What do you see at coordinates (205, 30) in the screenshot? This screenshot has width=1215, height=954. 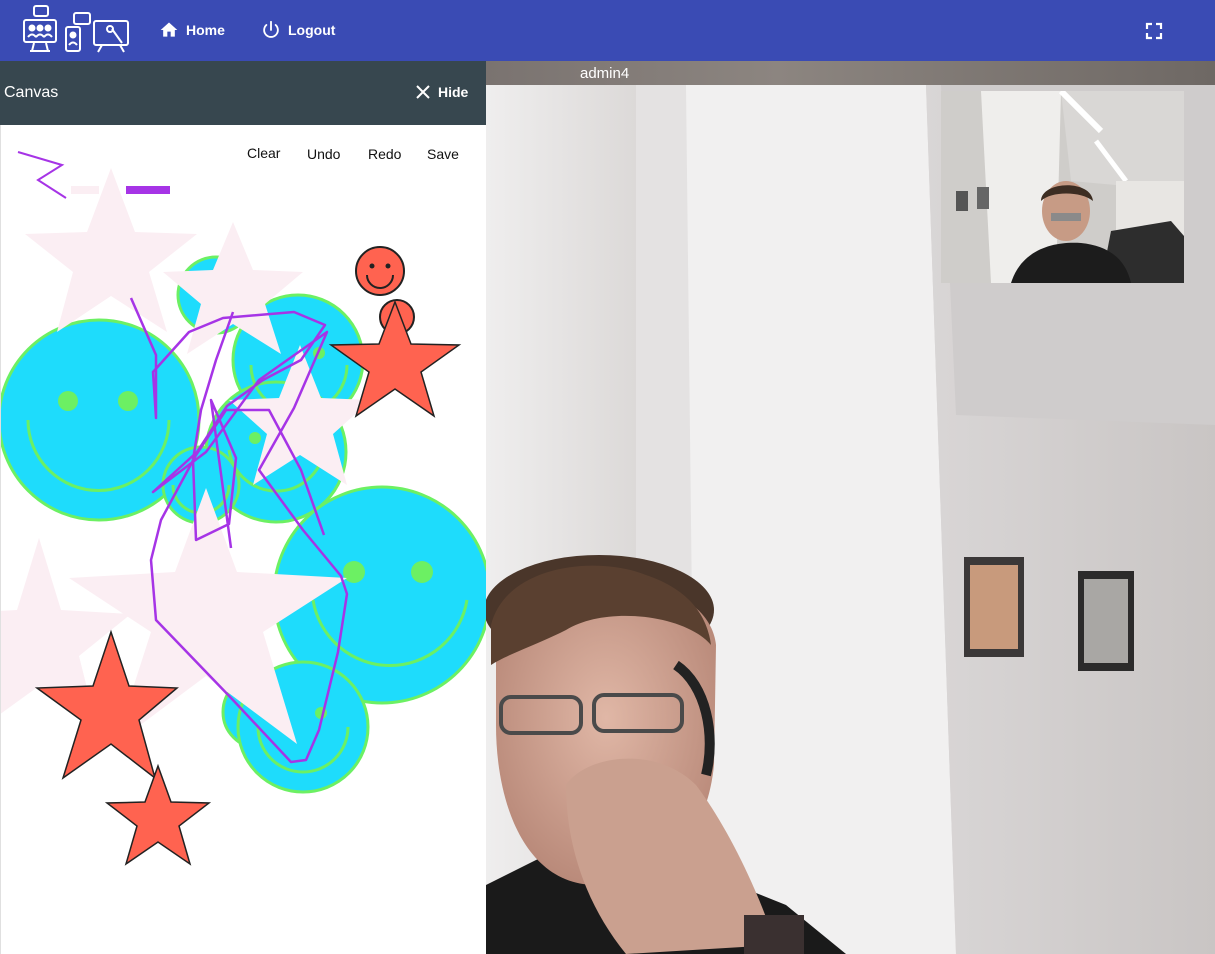 I see `home-label: Home` at bounding box center [205, 30].